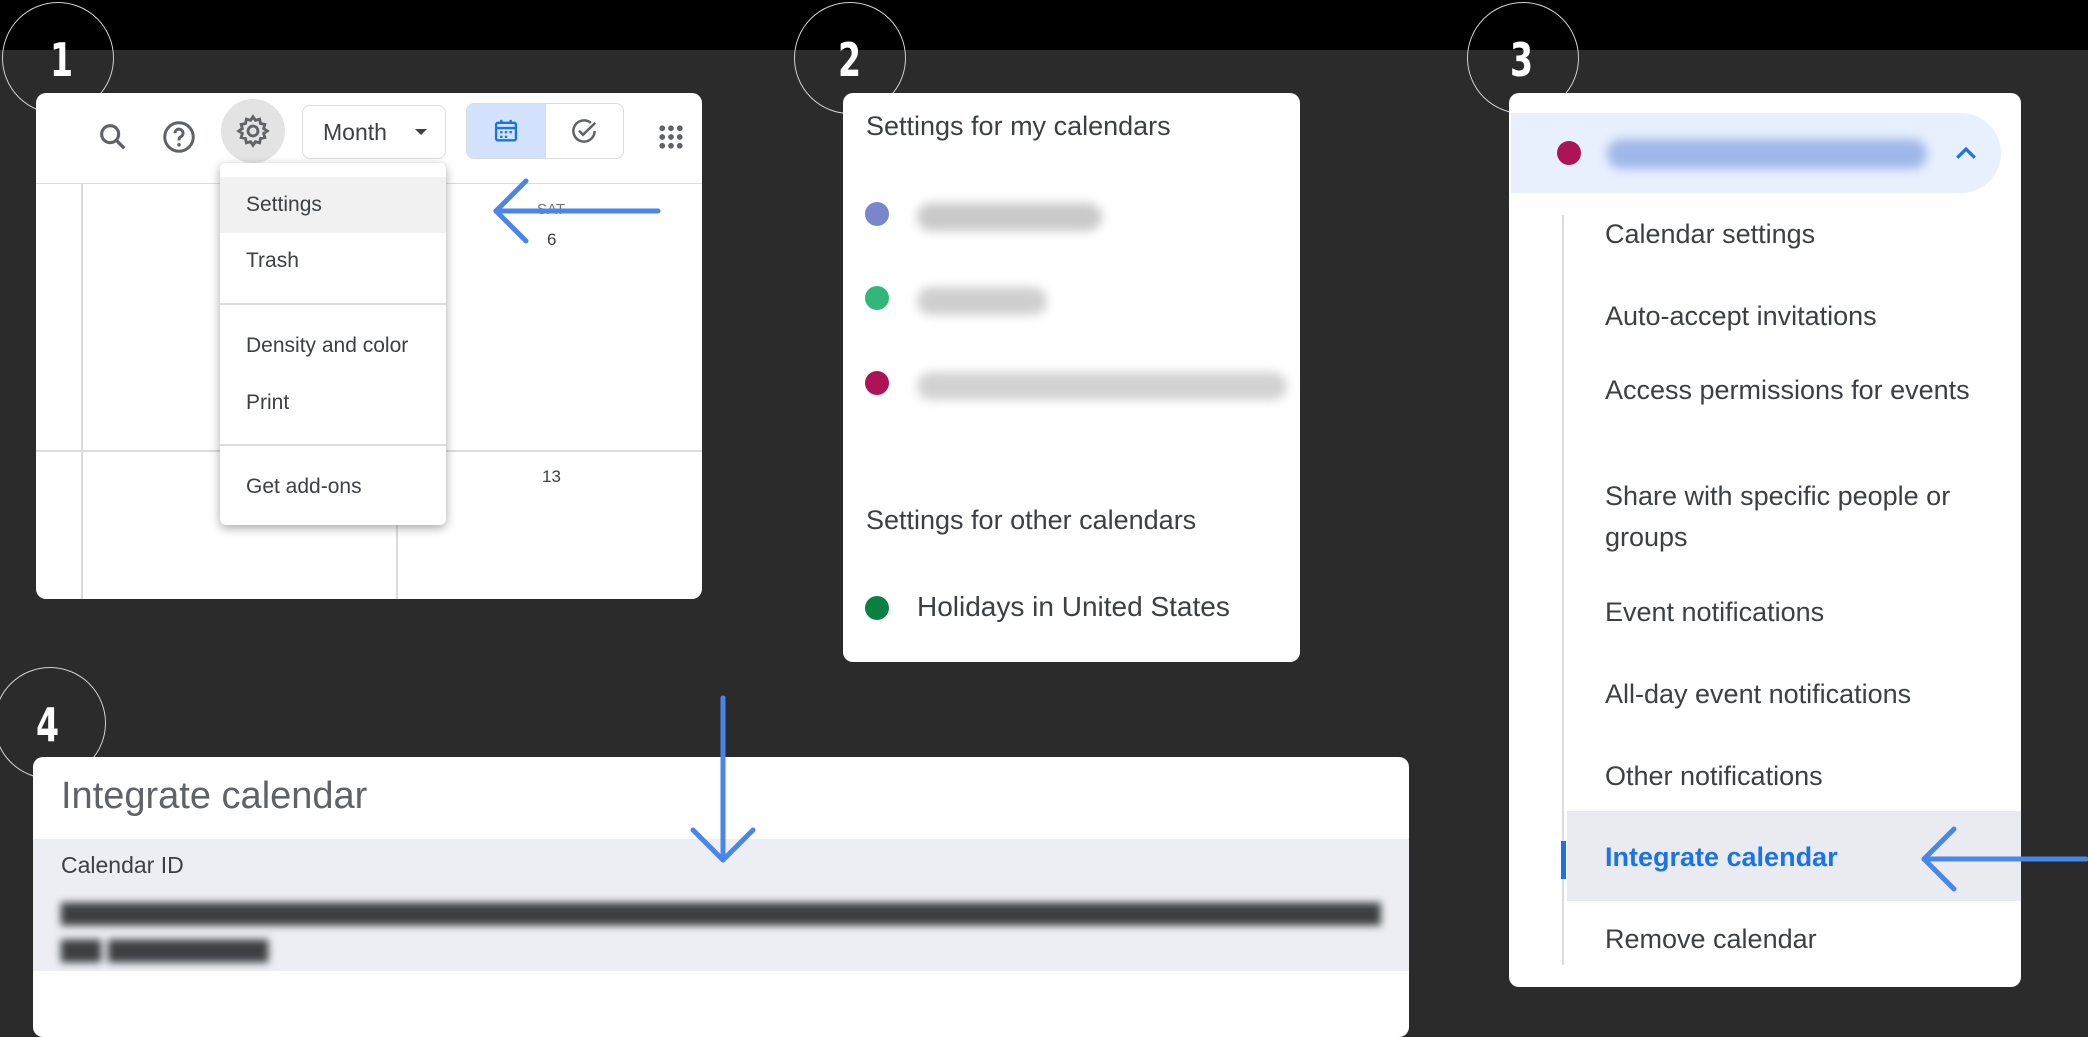  Describe the element at coordinates (2004, 859) in the screenshot. I see `arrow-to-integrate-calendar-icon` at that location.